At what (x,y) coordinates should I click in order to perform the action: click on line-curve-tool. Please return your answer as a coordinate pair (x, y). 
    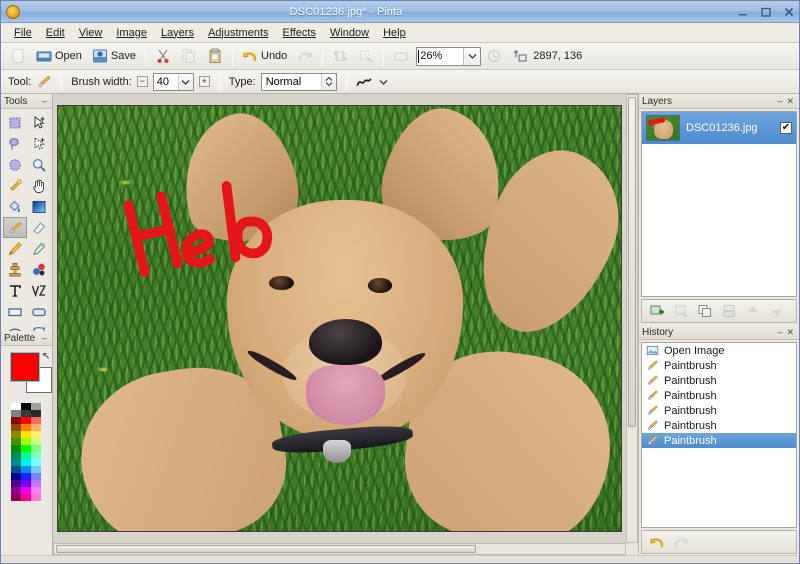
    Looking at the image, I should click on (39, 290).